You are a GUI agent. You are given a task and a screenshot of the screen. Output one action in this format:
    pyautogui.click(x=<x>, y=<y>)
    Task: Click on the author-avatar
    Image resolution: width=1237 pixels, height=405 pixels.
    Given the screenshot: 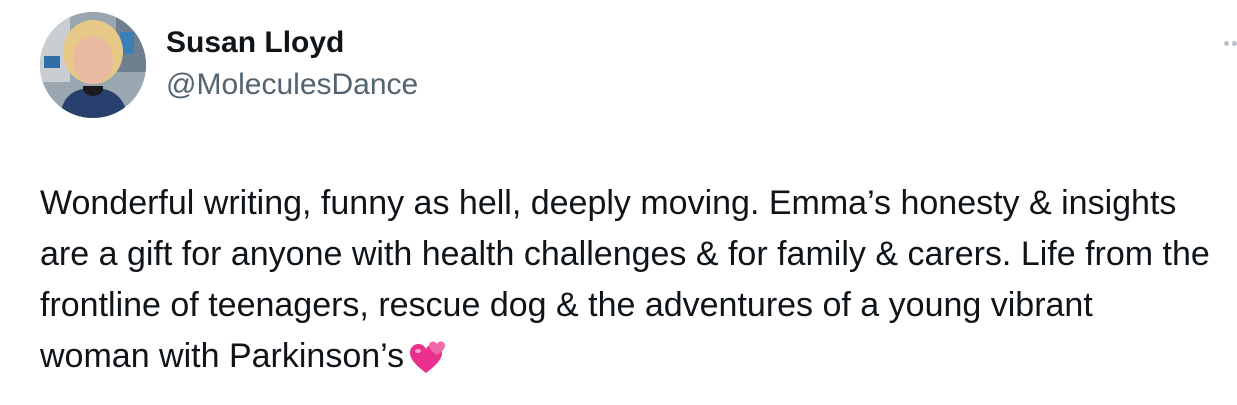 What is the action you would take?
    pyautogui.click(x=93, y=65)
    